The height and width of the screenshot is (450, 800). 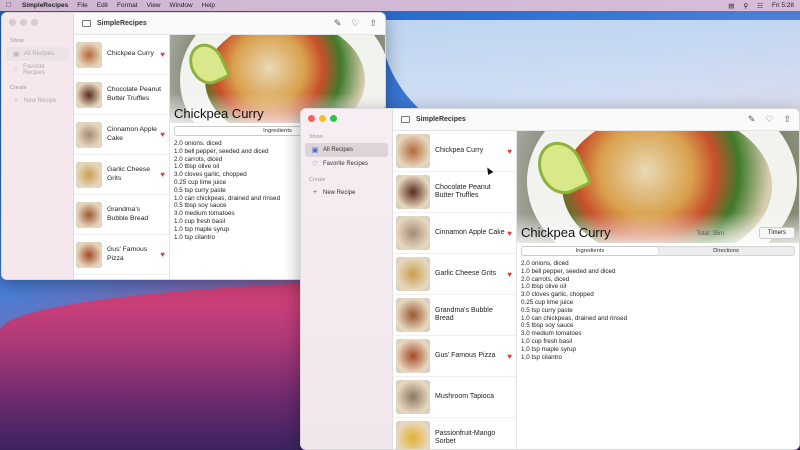 I want to click on sidebar-item-label: Favorite Recipes, so click(x=346, y=164).